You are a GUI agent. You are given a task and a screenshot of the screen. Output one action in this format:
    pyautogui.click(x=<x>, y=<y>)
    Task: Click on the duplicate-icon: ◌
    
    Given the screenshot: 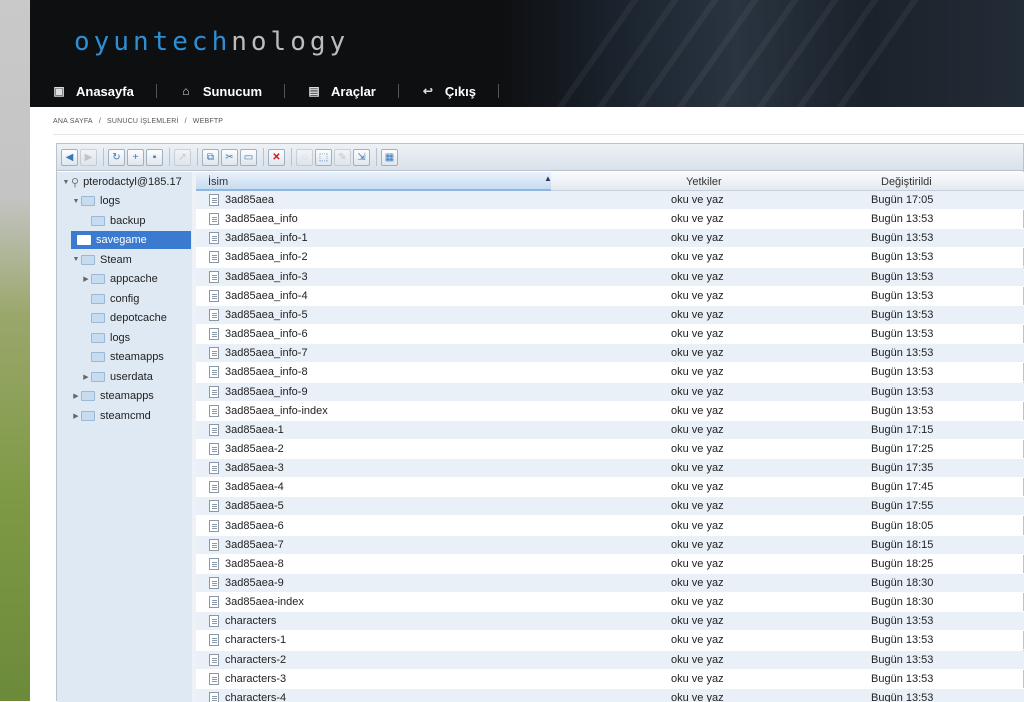 What is the action you would take?
    pyautogui.click(x=304, y=157)
    